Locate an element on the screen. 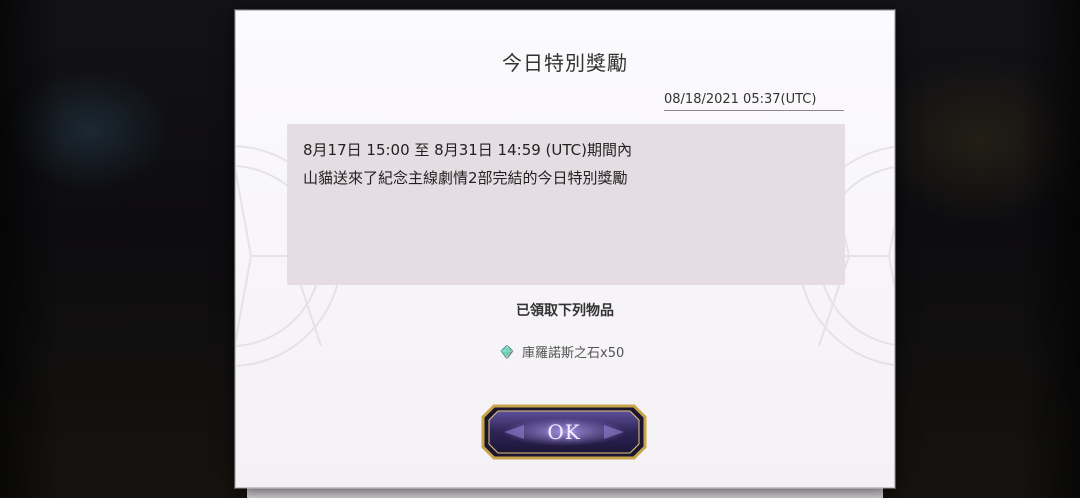 The width and height of the screenshot is (1080, 498). message-line: 8月17日 15:00 至 8月31日 14:59 (UTC)期間內 is located at coordinates (467, 150).